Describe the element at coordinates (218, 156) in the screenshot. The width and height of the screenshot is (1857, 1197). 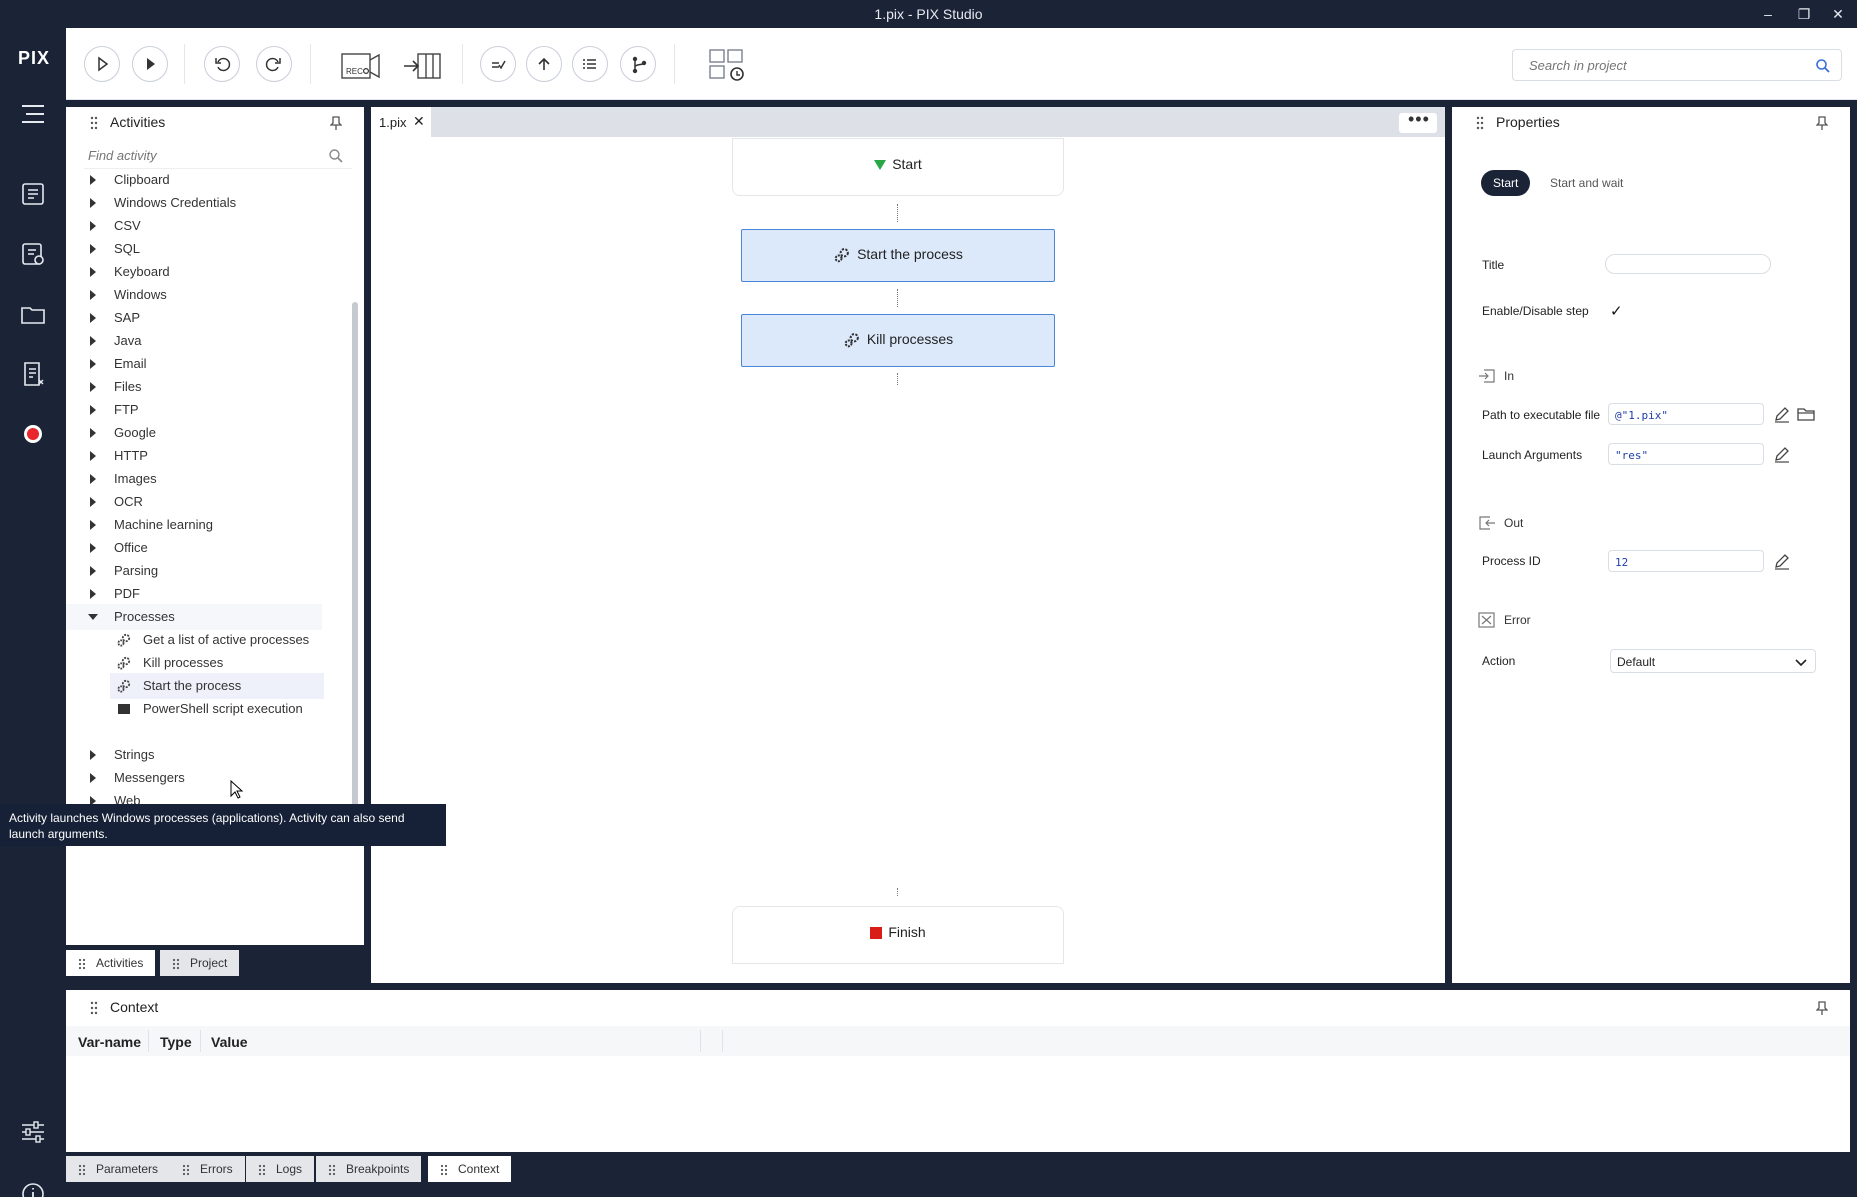
I see `find-activity-input` at that location.